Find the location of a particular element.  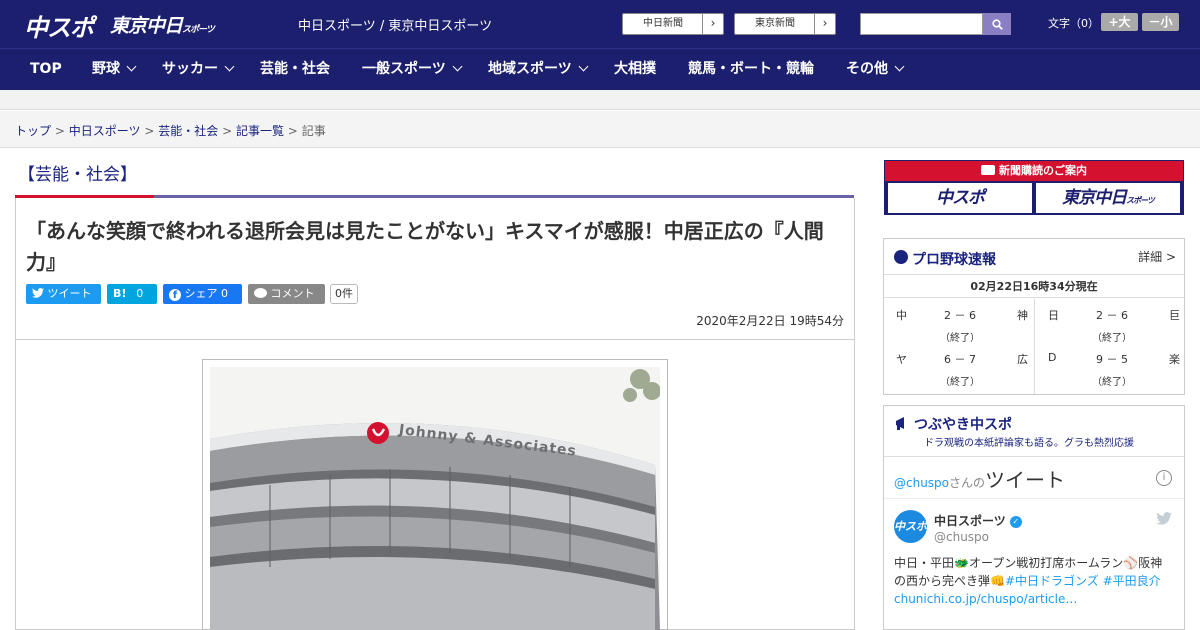

chunichi-shimbun-link: 中日新聞 › is located at coordinates (673, 24).